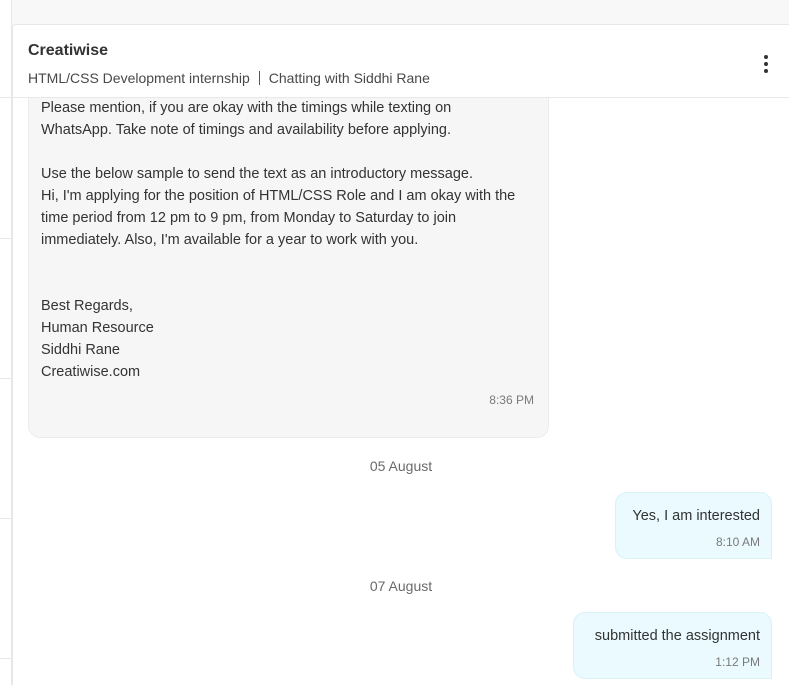 The image size is (789, 685). What do you see at coordinates (139, 78) in the screenshot?
I see `internship-title: HTML/CSS Development internship` at bounding box center [139, 78].